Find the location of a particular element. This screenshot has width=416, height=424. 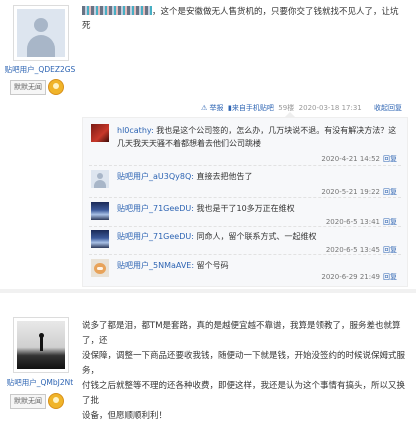

post-content-line: 付钱之后就整等不理的还各种收费，即便这样，我还是认为这个事情有搞头，所以又换了批 is located at coordinates (244, 393).